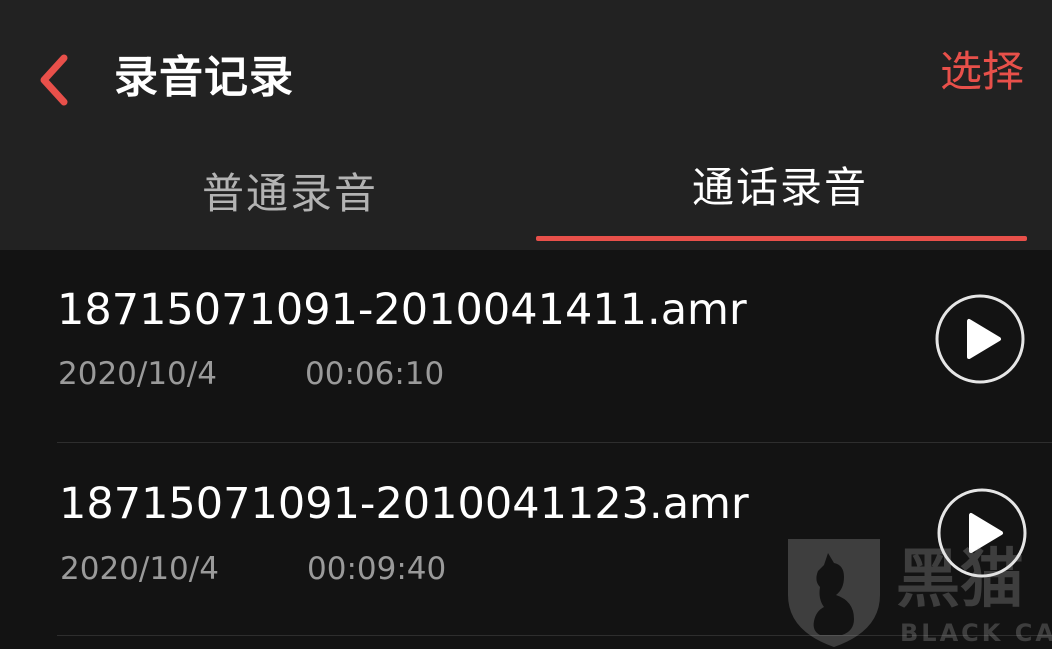  I want to click on tab-normal-recording: 普通录音, so click(290, 194).